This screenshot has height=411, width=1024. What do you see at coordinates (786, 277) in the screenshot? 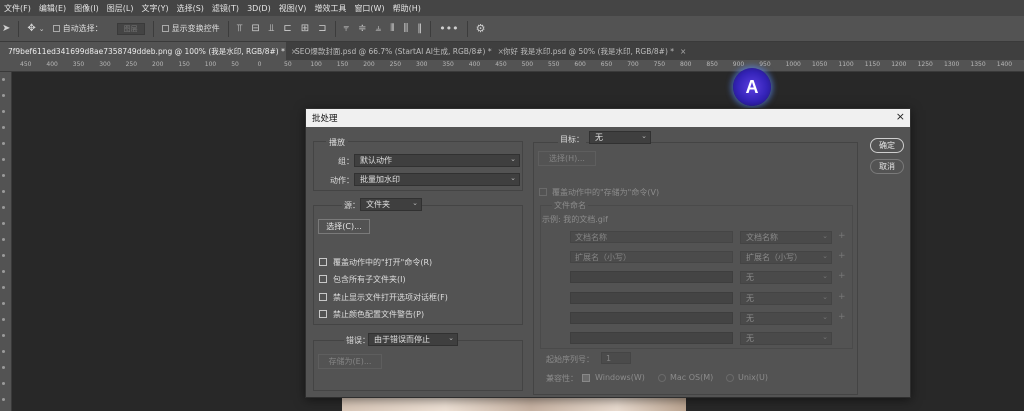
I see `naming-select-3: 无 ⌄` at bounding box center [786, 277].